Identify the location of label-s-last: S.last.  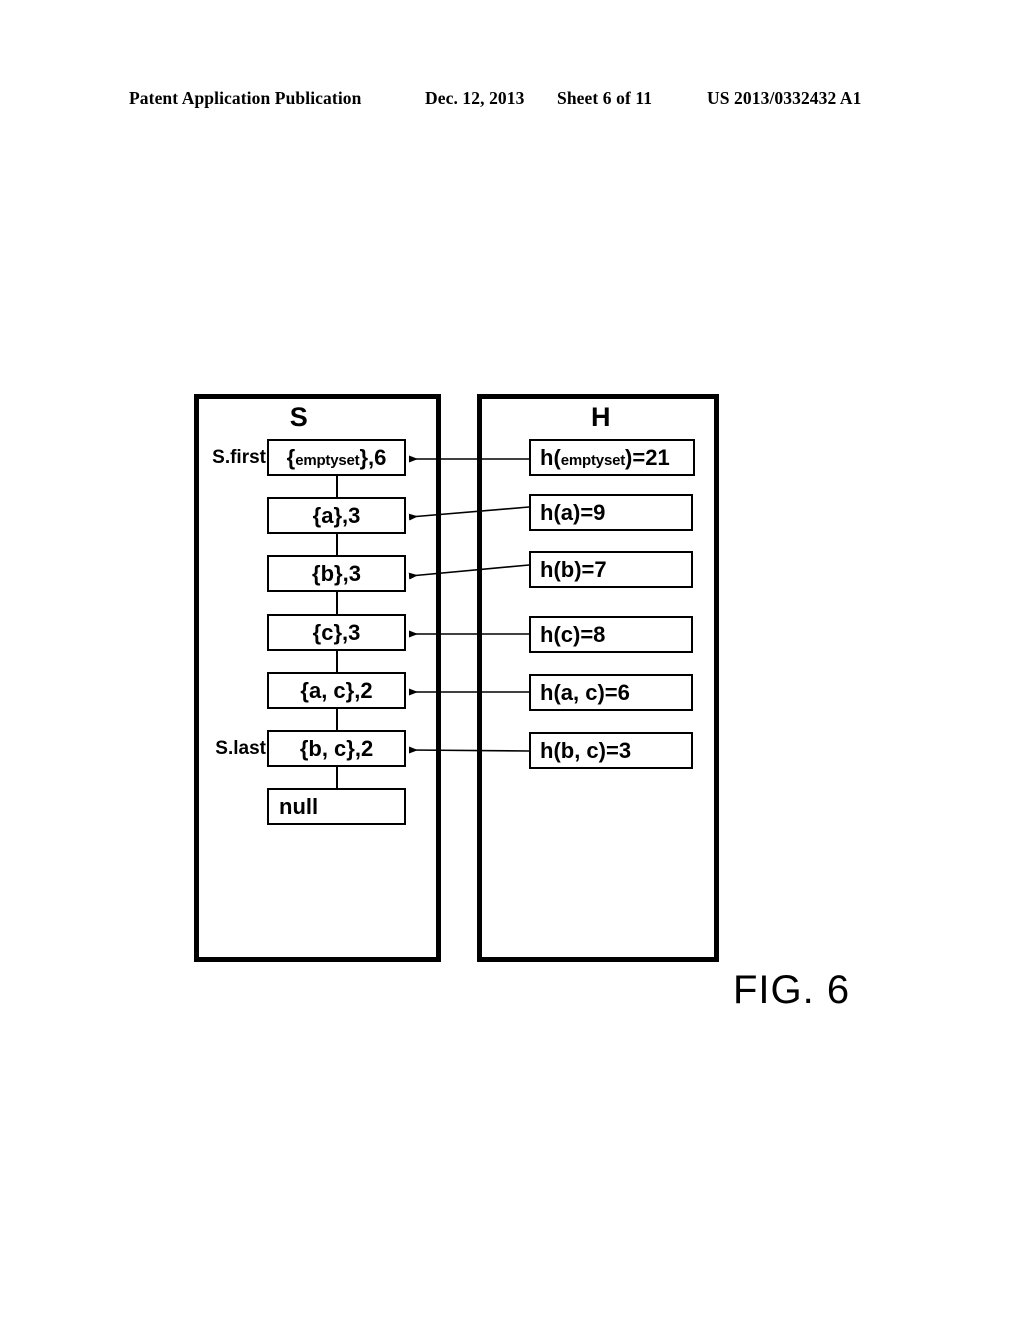
(240, 748).